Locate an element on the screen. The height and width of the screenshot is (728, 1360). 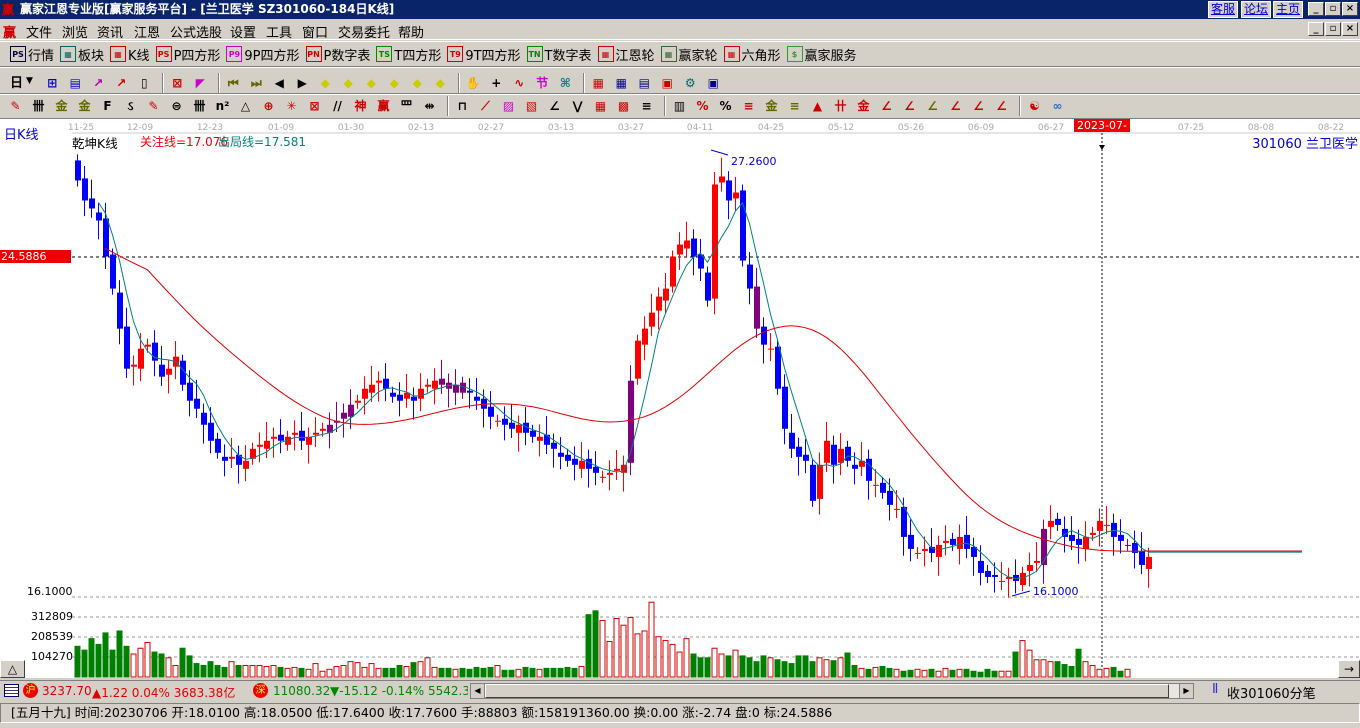
menu-tools: 工具 is located at coordinates (279, 31).